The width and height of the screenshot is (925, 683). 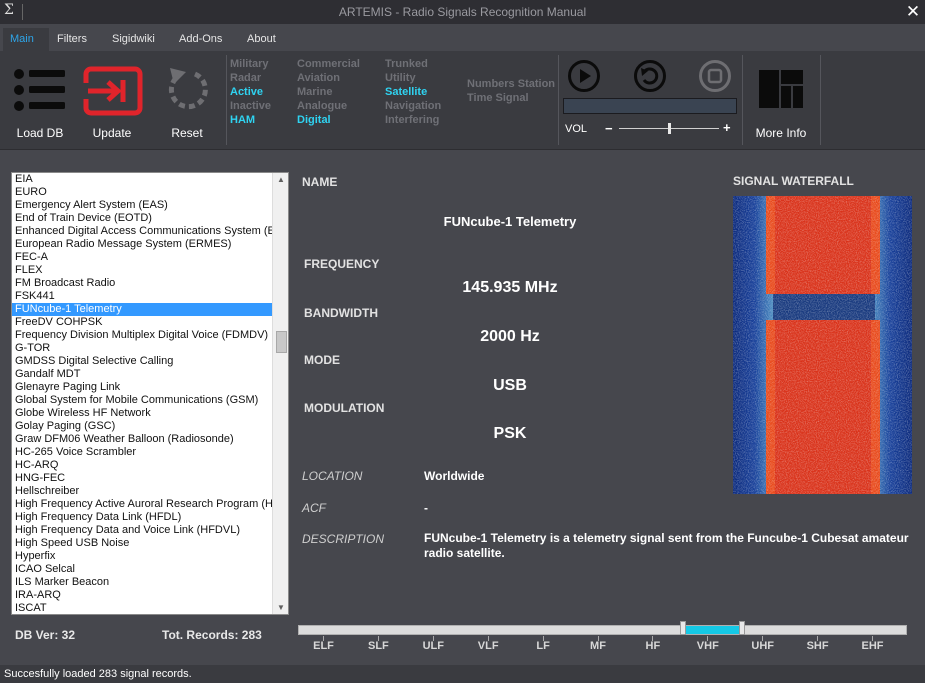 I want to click on signal-list-item: ICAO Selcal, so click(x=142, y=569).